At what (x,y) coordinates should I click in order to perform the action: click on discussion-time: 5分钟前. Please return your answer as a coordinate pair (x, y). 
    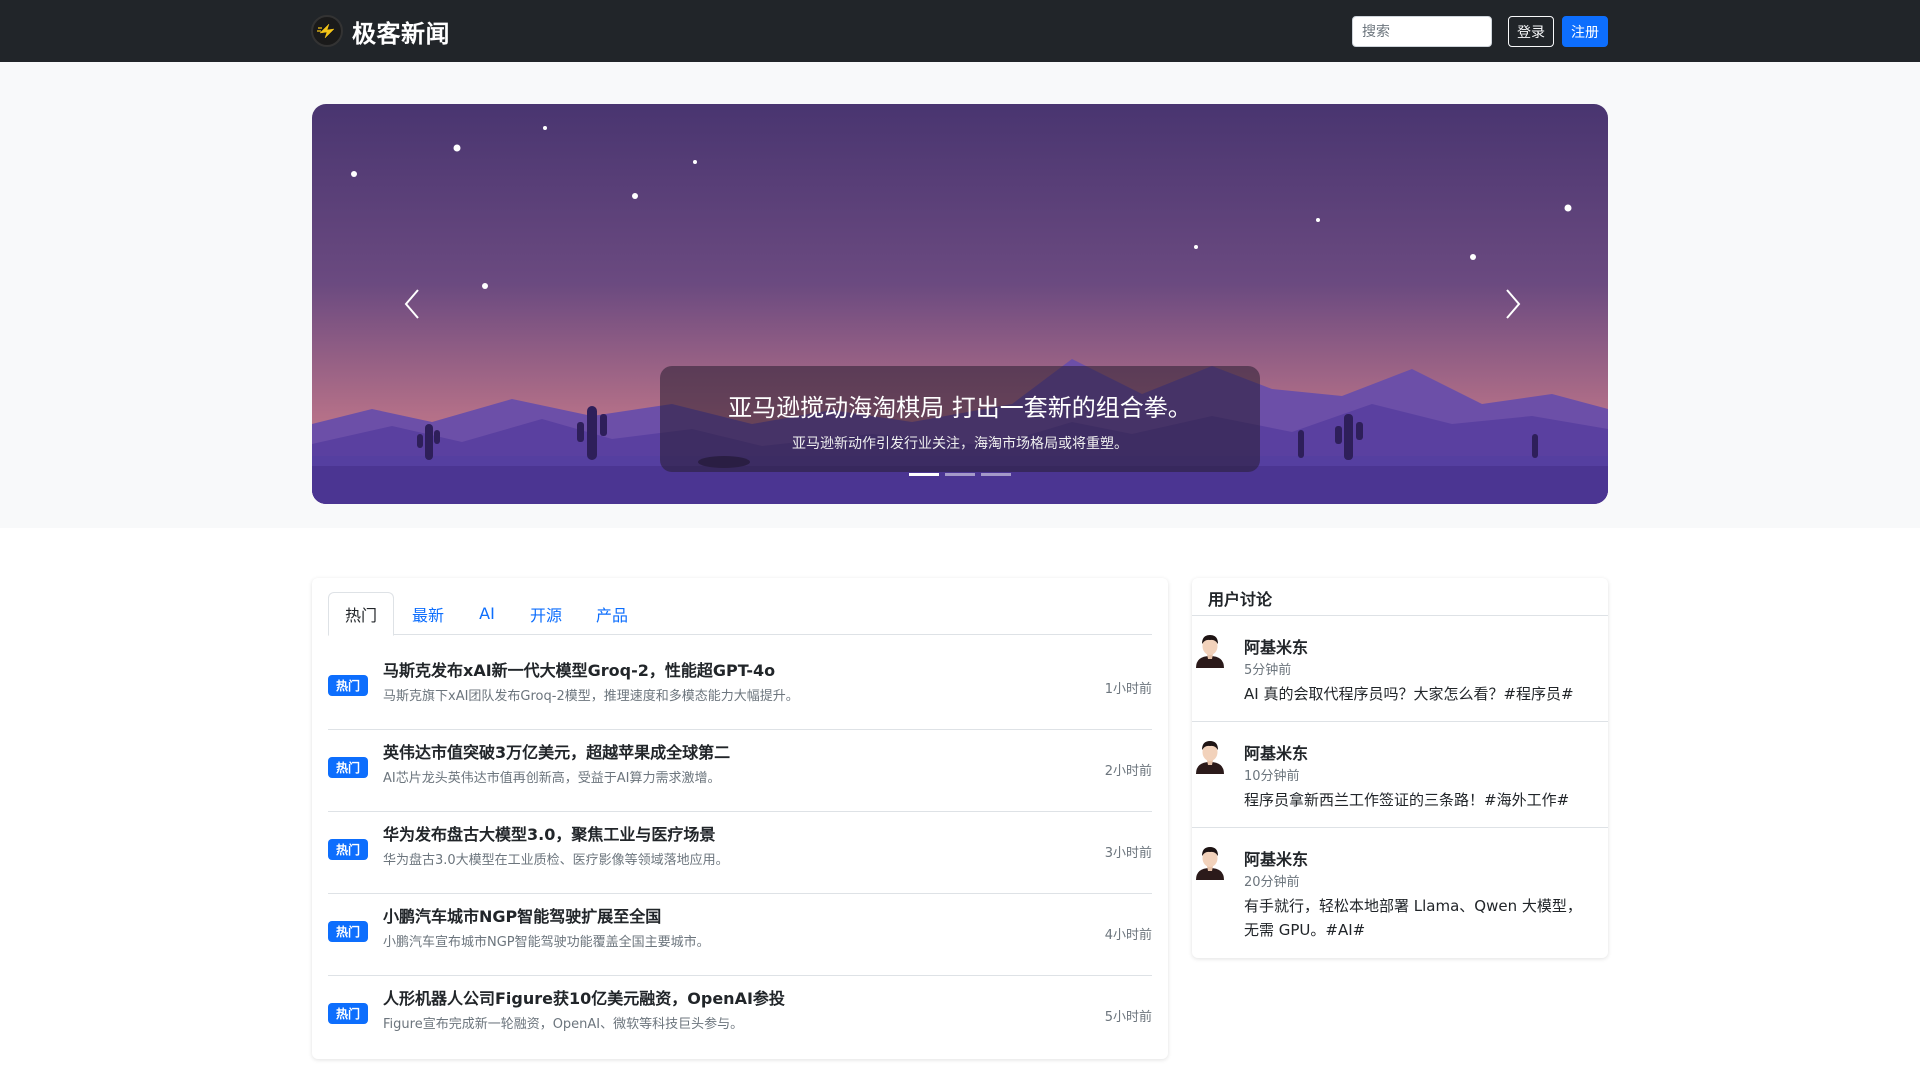
    Looking at the image, I should click on (1268, 670).